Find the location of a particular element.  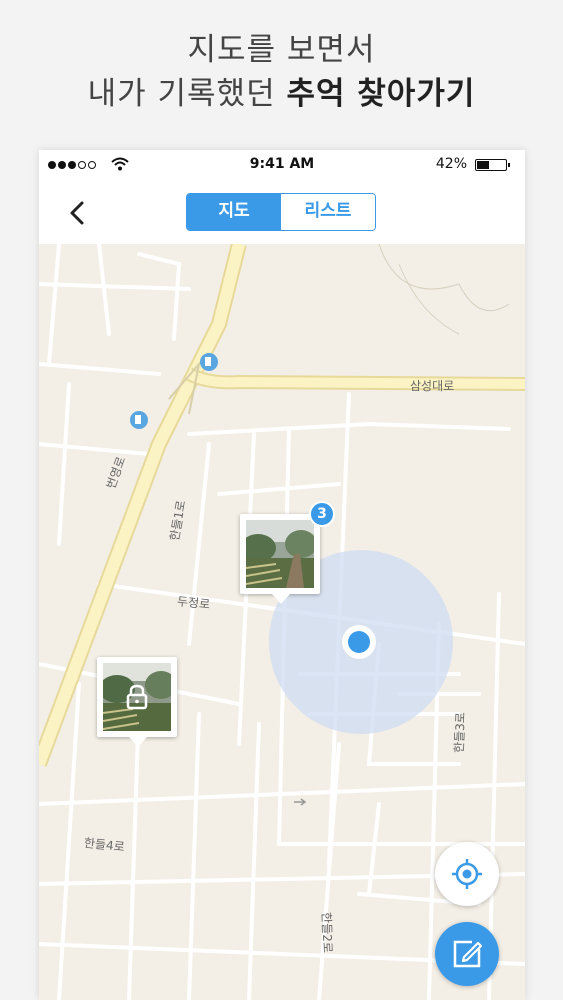

road-label-handeul3: 한들3로 is located at coordinates (460, 732).